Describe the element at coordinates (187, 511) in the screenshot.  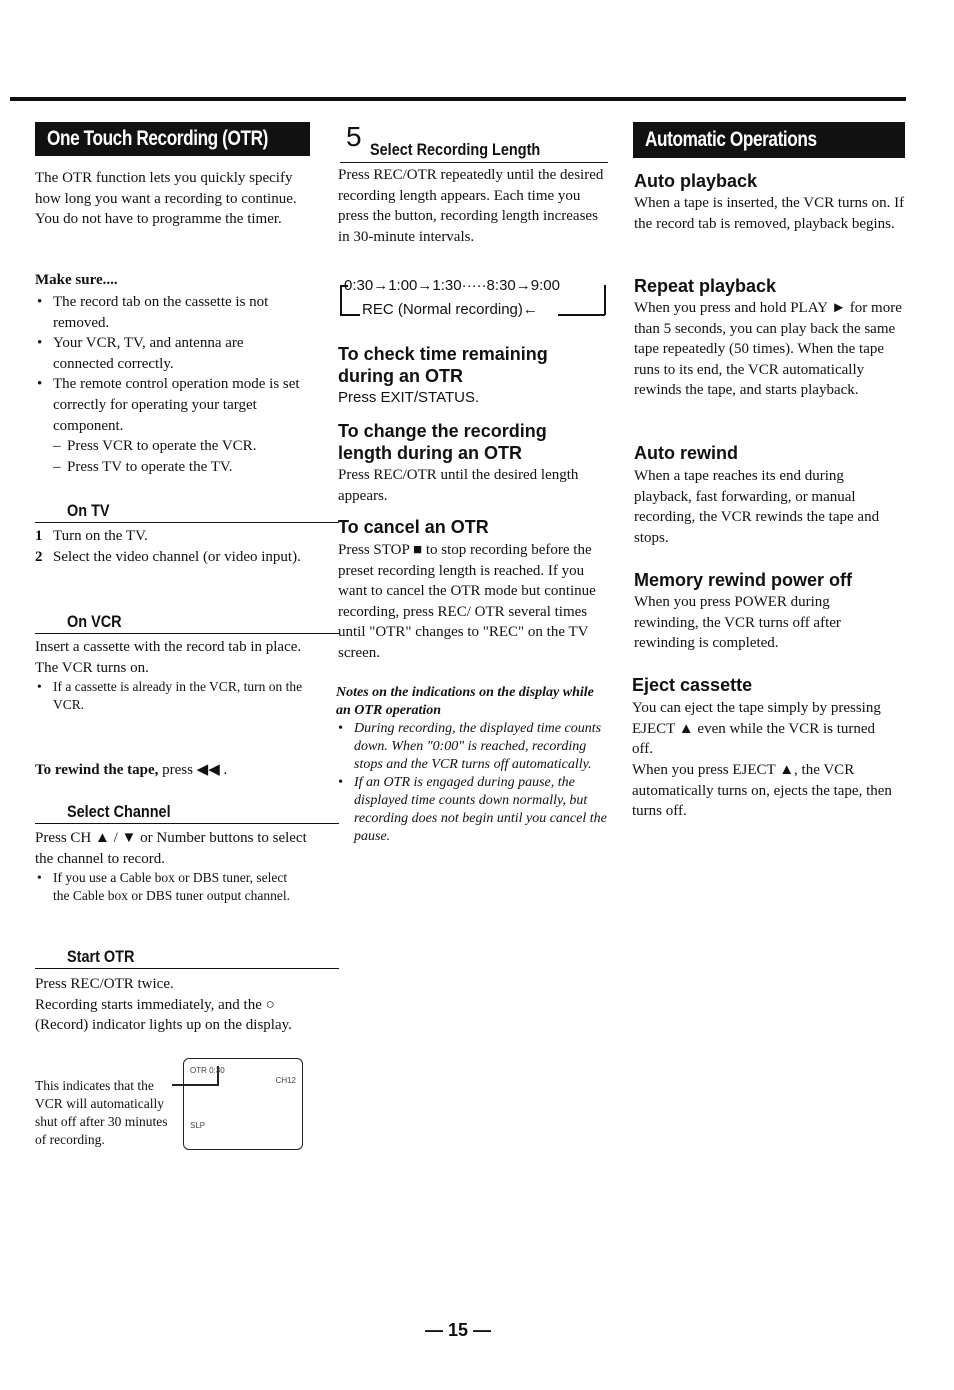
I see `section-on-tv: On TV` at that location.